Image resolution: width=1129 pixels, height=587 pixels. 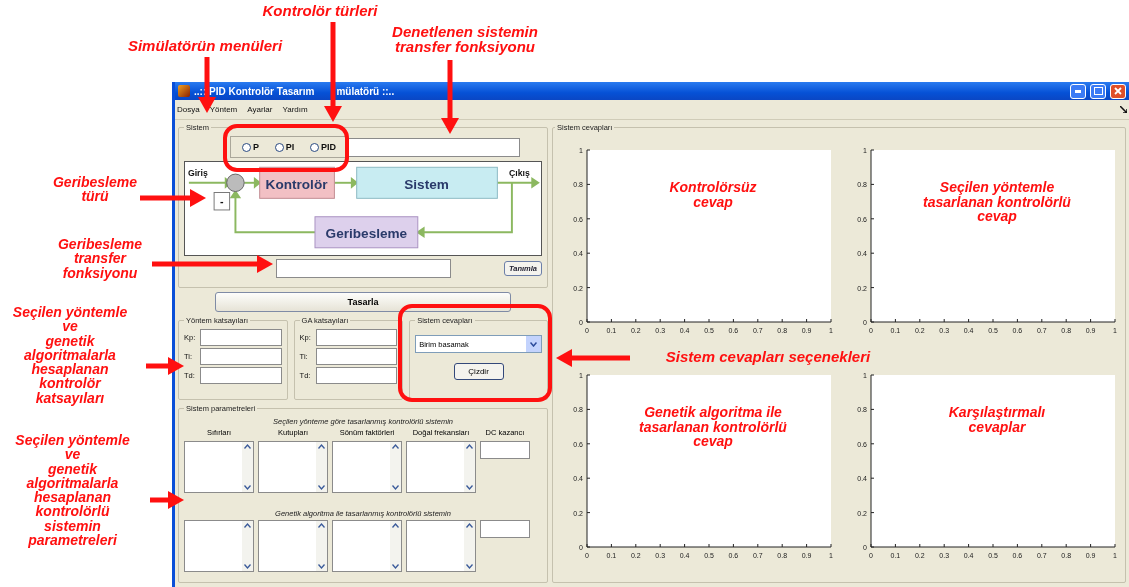 What do you see at coordinates (768, 357) in the screenshot?
I see `annotation-label: Sistem cevapları seçenekleri` at bounding box center [768, 357].